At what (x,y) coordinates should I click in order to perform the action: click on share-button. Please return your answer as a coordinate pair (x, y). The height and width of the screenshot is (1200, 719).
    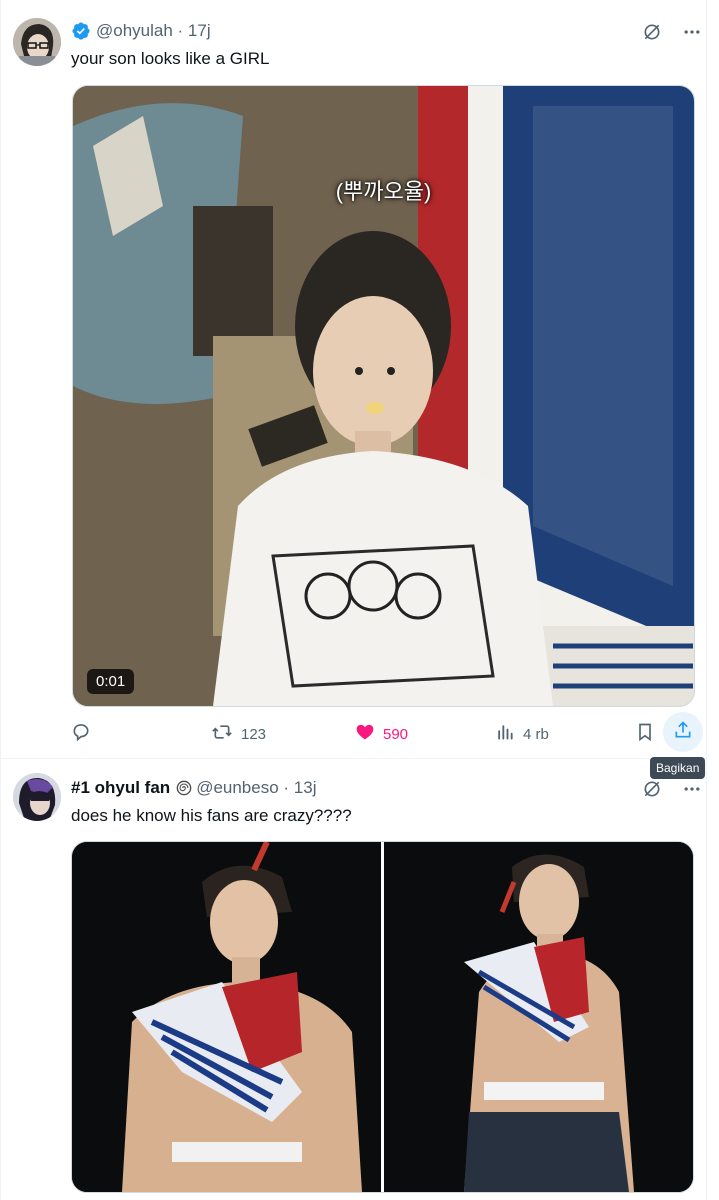
    Looking at the image, I should click on (683, 732).